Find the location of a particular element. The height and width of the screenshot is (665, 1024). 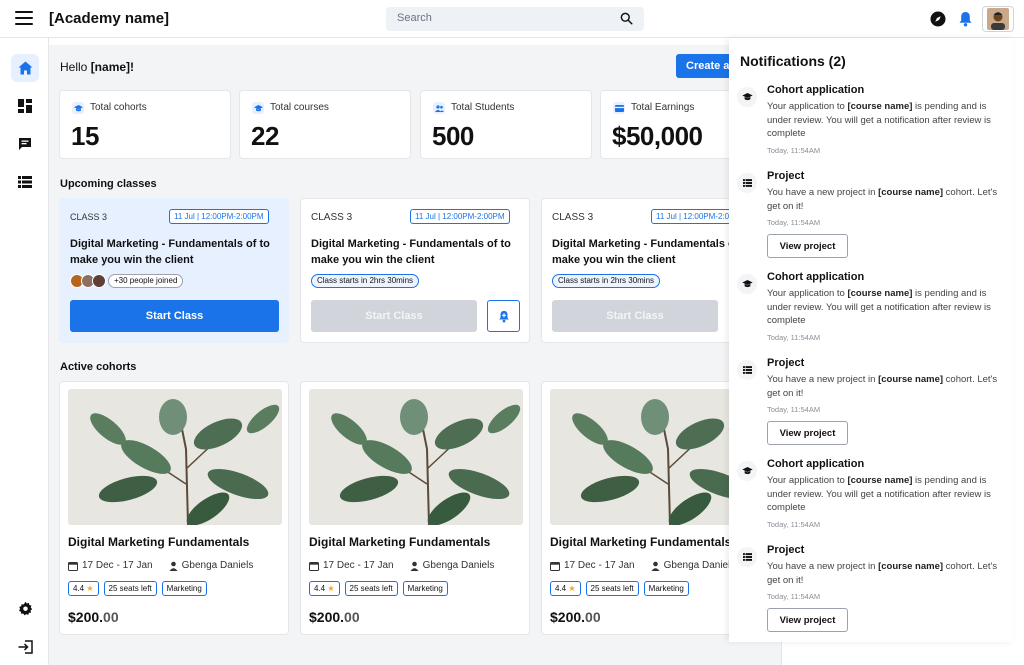

sidebar-item-list is located at coordinates (25, 182).